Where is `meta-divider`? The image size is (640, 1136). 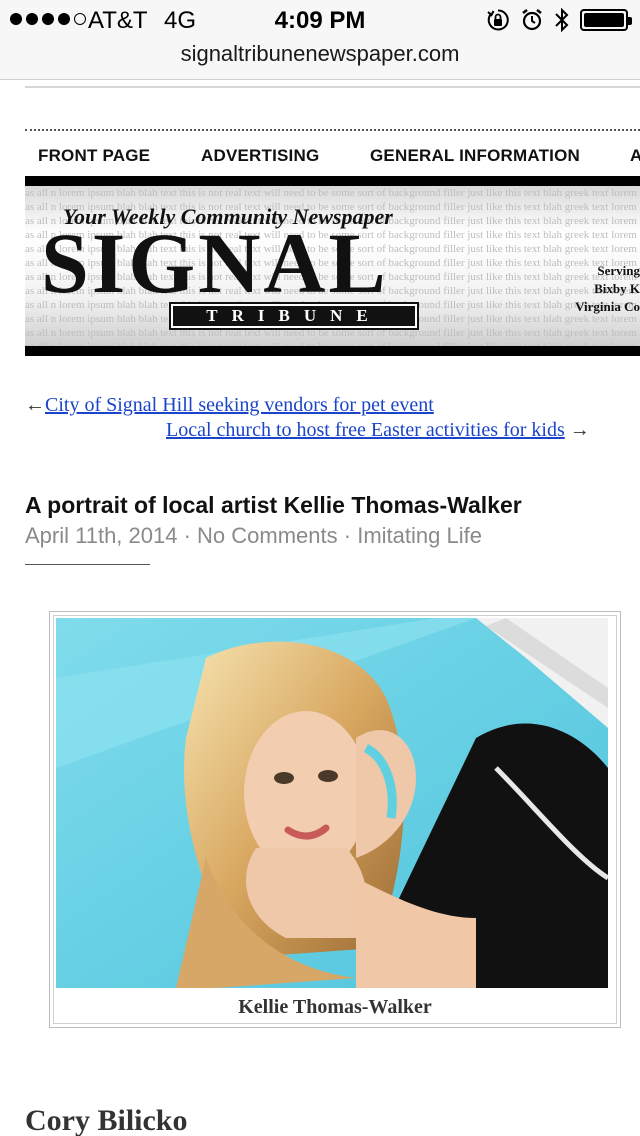 meta-divider is located at coordinates (87, 564).